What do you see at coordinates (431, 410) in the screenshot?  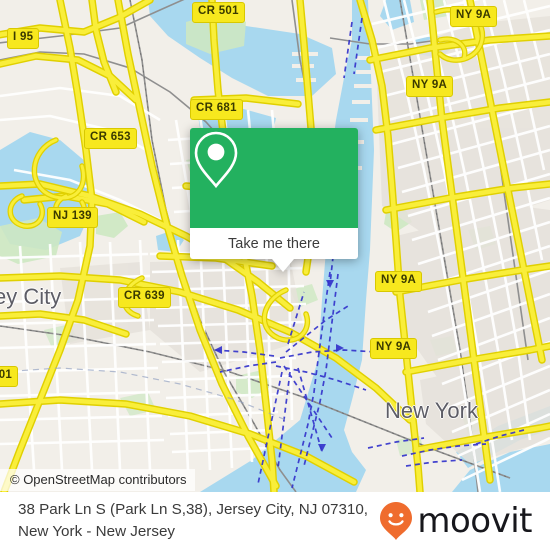 I see `place-label-new-york: New York` at bounding box center [431, 410].